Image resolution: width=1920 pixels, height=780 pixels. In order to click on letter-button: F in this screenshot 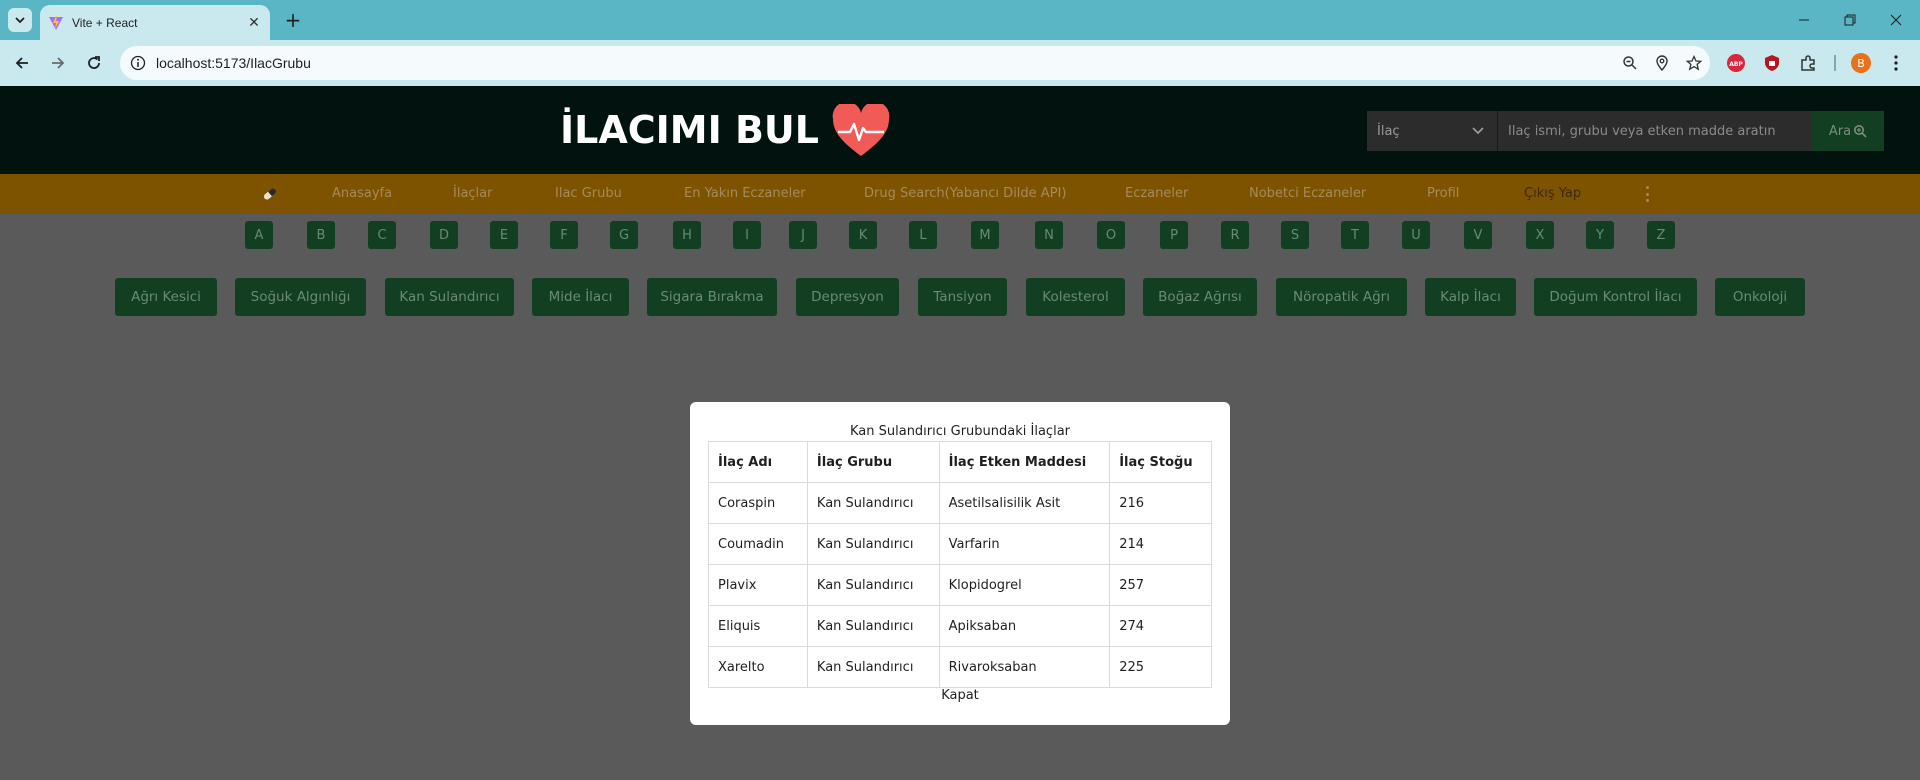, I will do `click(564, 235)`.